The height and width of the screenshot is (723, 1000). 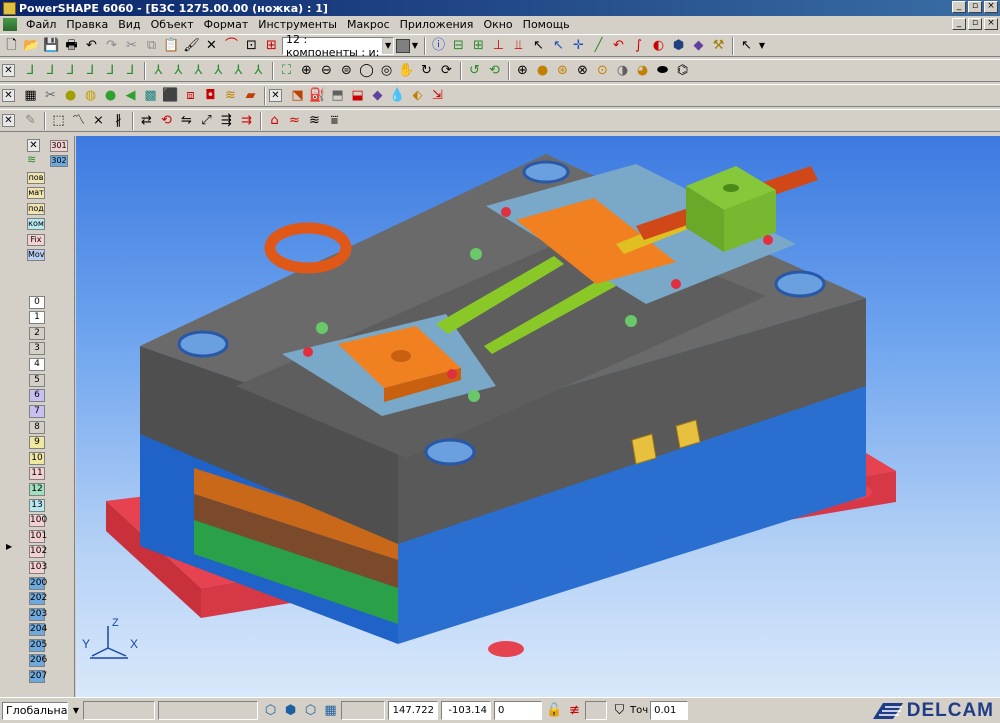 I want to click on offset-icon: ⇶, so click(x=226, y=120).